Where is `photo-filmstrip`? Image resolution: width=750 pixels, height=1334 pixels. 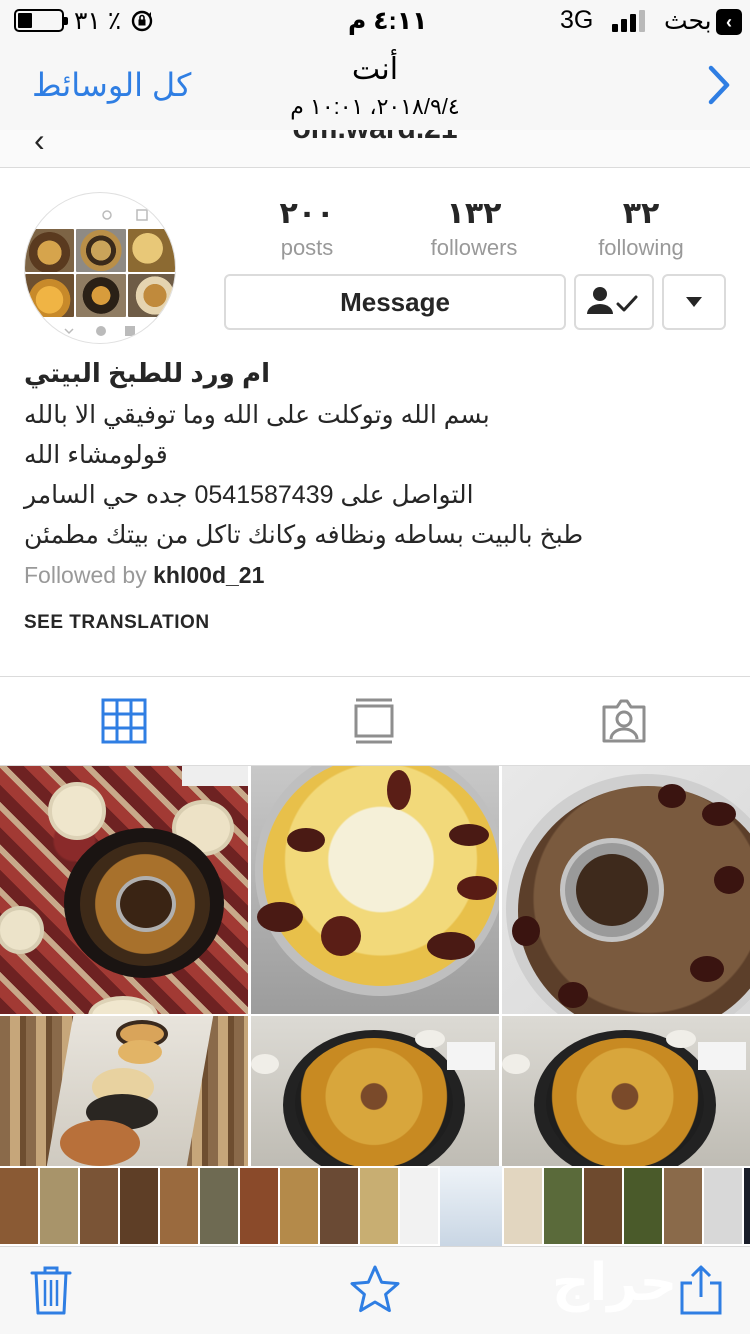
photo-filmstrip is located at coordinates (375, 1206).